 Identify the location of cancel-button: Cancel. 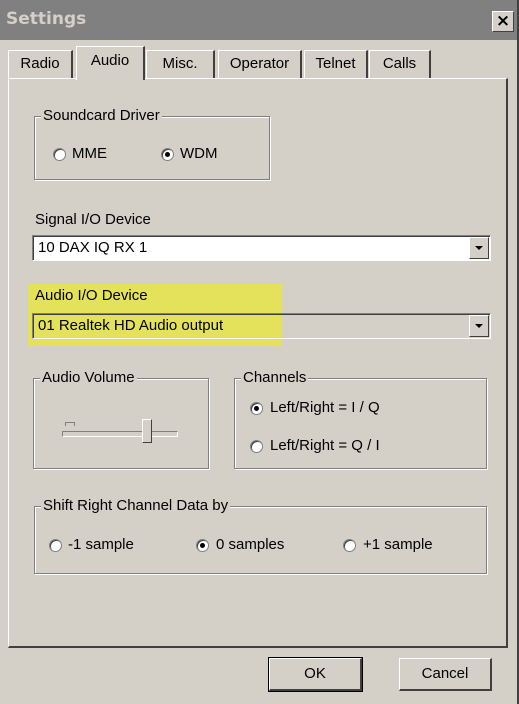
(445, 674).